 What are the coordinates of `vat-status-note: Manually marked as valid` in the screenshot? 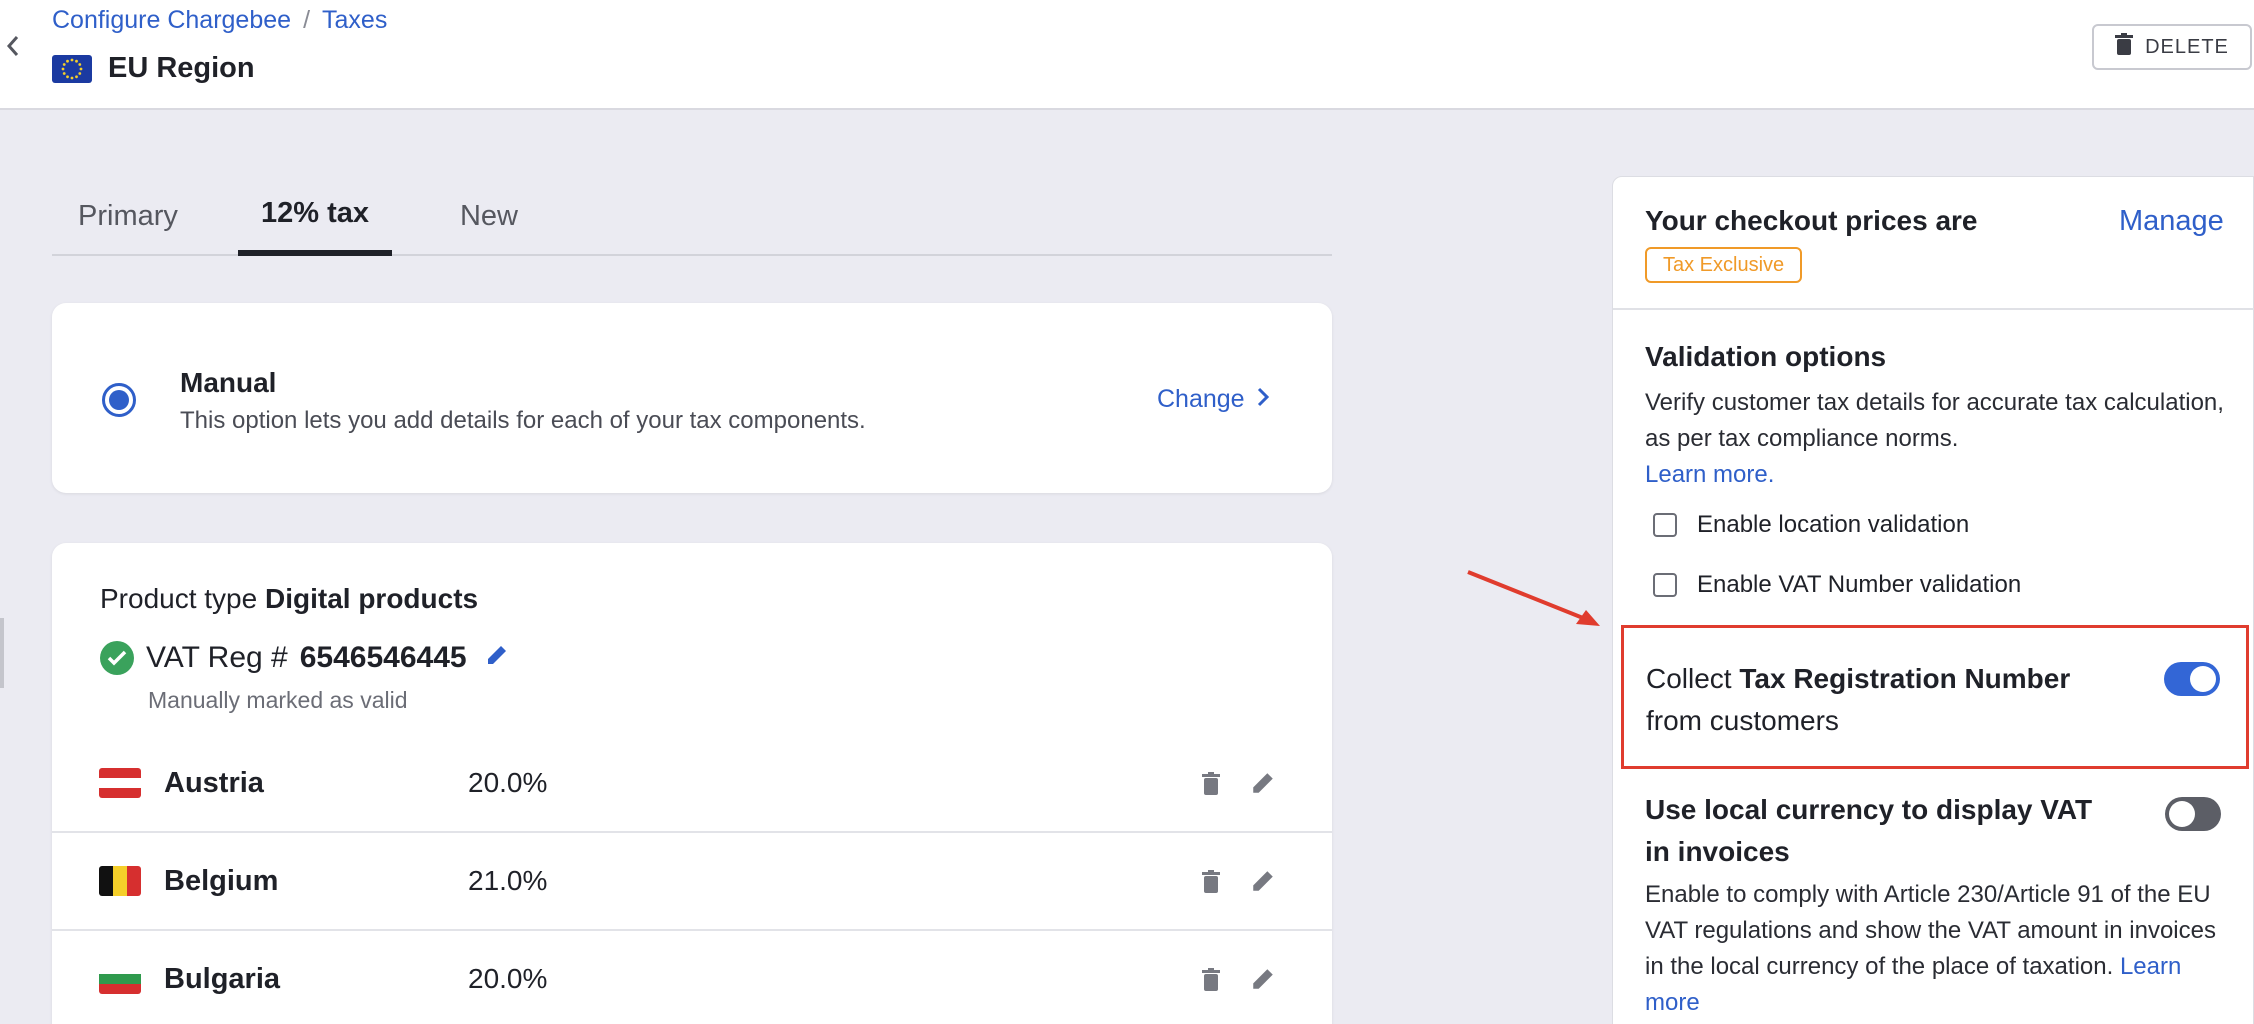 It's located at (278, 700).